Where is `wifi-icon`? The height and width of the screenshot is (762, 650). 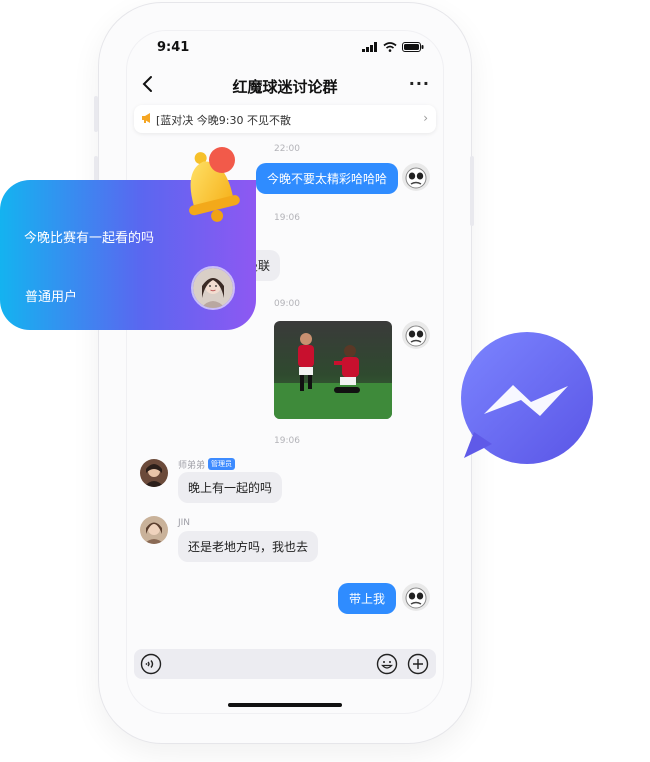
wifi-icon is located at coordinates (390, 47).